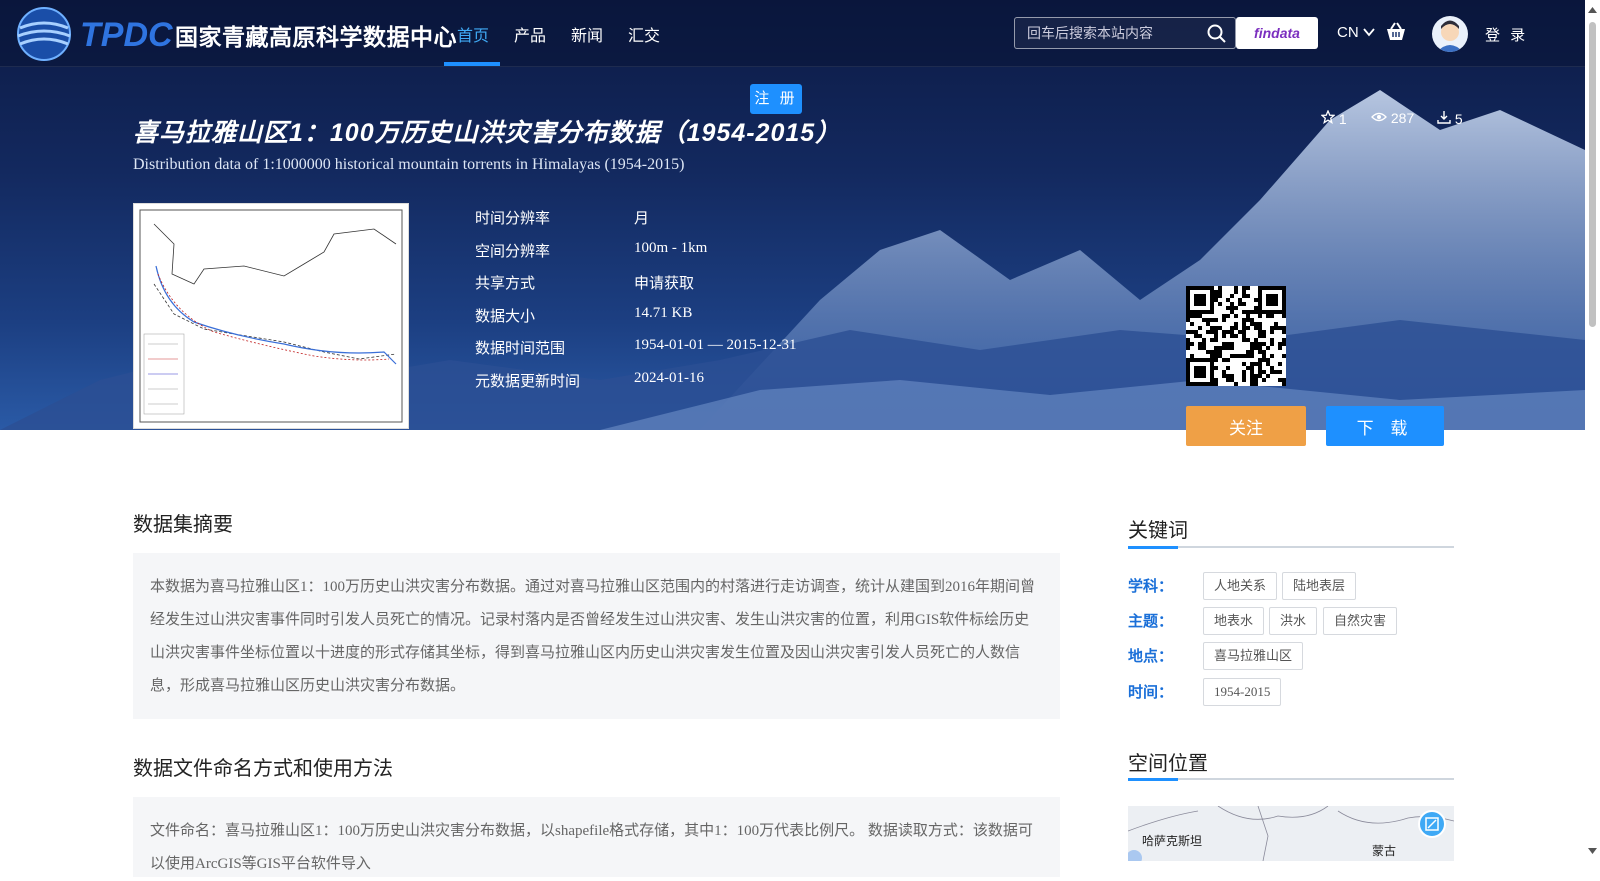 Image resolution: width=1600 pixels, height=881 pixels. What do you see at coordinates (1592, 10) in the screenshot?
I see `scroll-up-arrow-icon` at bounding box center [1592, 10].